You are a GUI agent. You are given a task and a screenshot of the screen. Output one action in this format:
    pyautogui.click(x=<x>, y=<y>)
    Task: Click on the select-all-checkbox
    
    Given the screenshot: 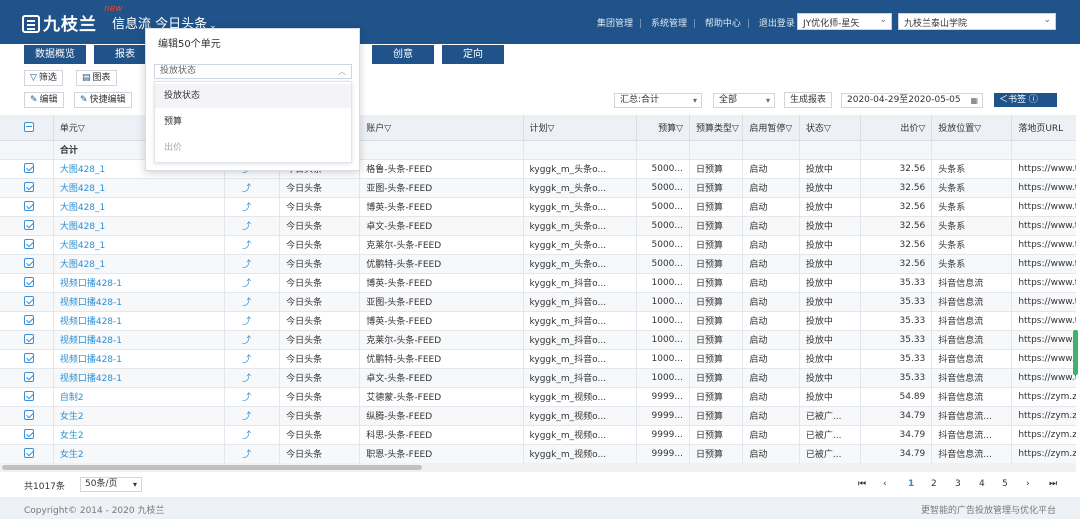 What is the action you would take?
    pyautogui.click(x=27, y=128)
    